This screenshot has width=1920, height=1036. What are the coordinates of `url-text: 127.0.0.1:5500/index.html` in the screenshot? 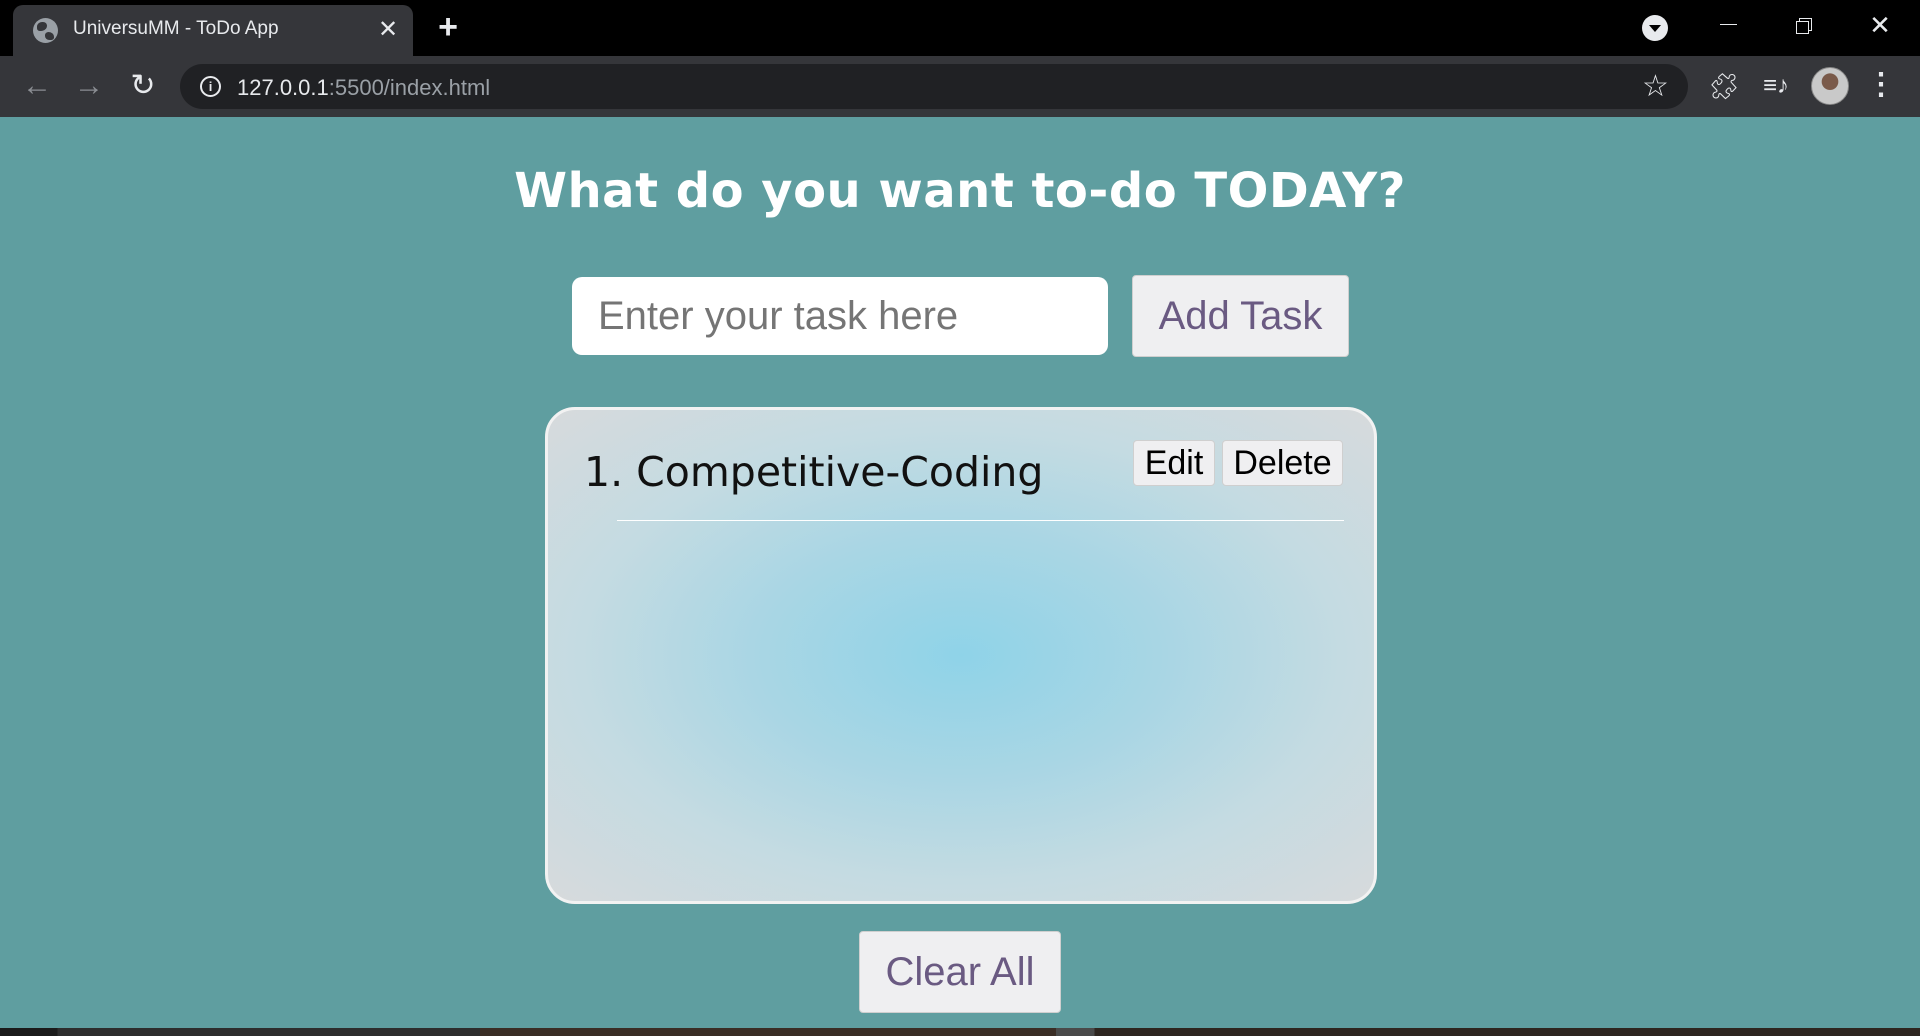 It's located at (363, 88).